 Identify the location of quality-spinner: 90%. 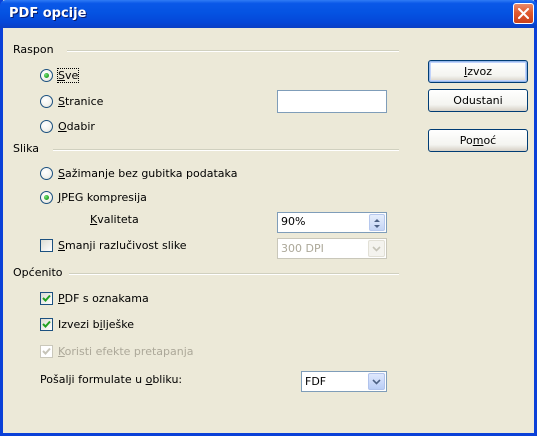
(332, 222).